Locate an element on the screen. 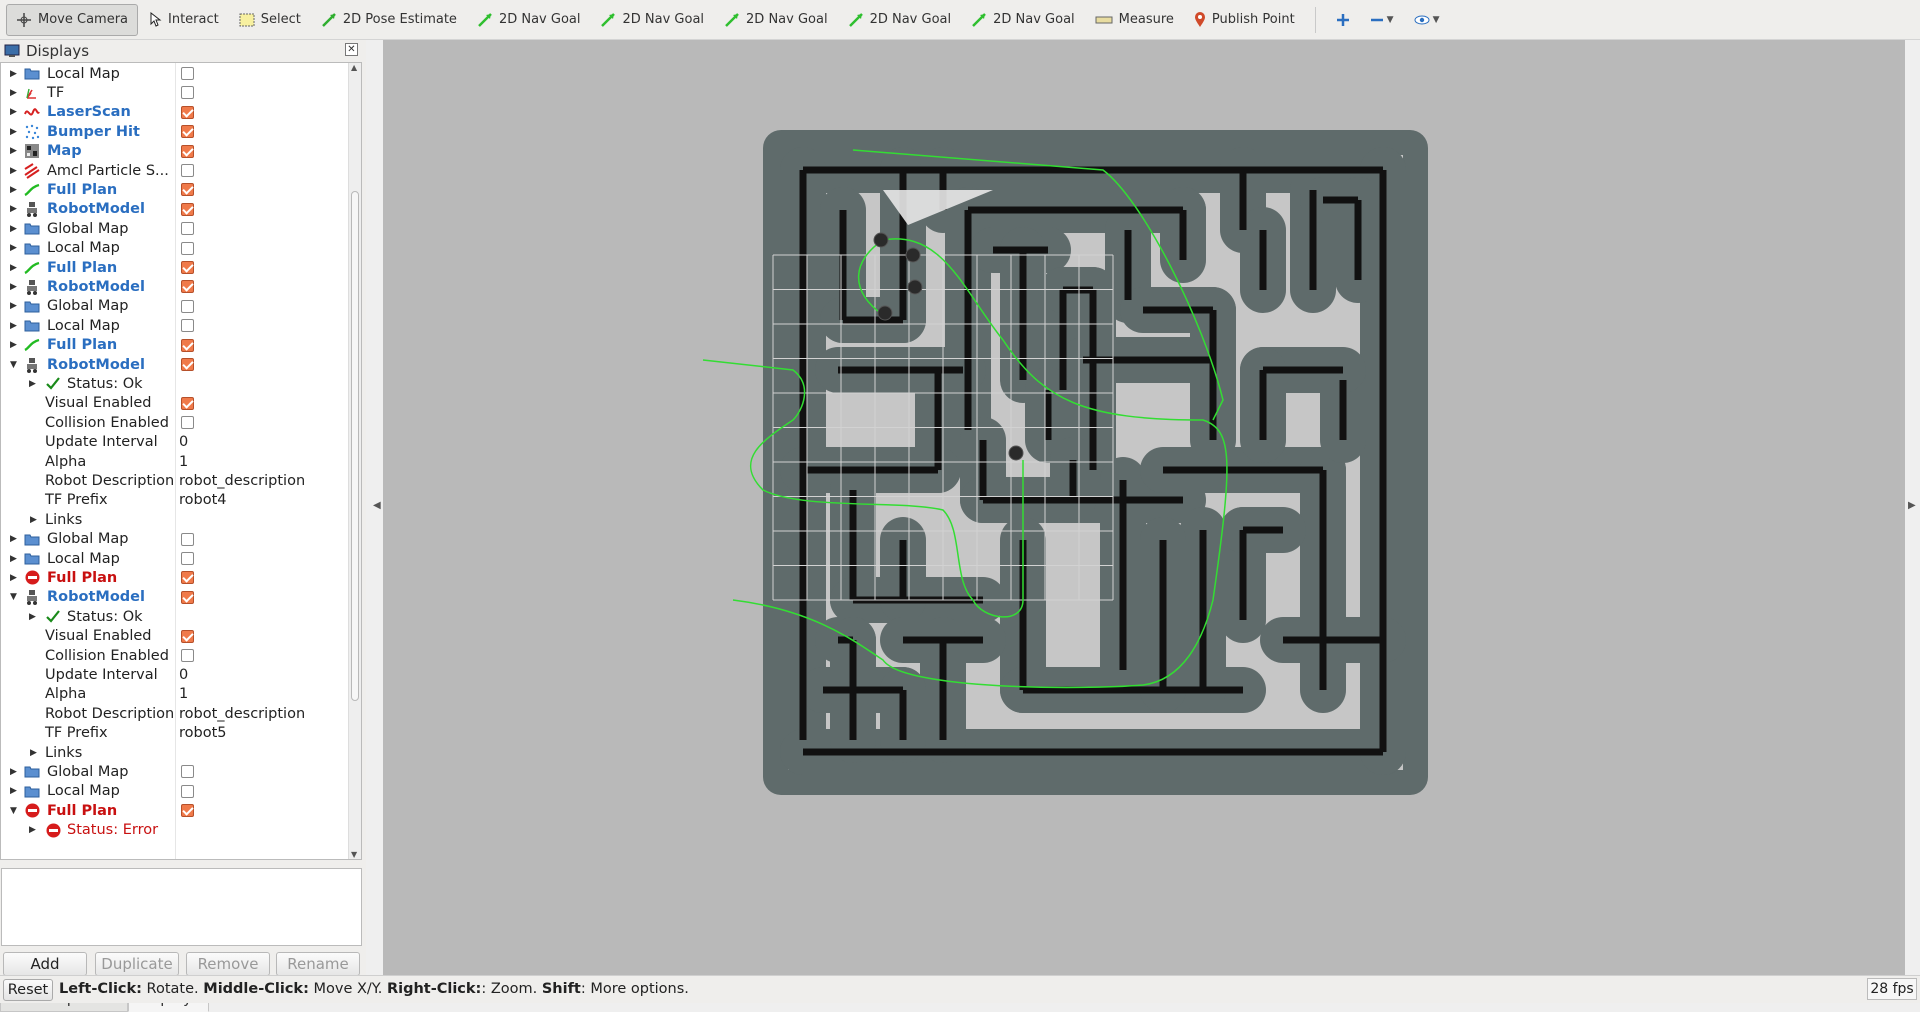  display-row: ▼ Full Plan is located at coordinates (175, 810).